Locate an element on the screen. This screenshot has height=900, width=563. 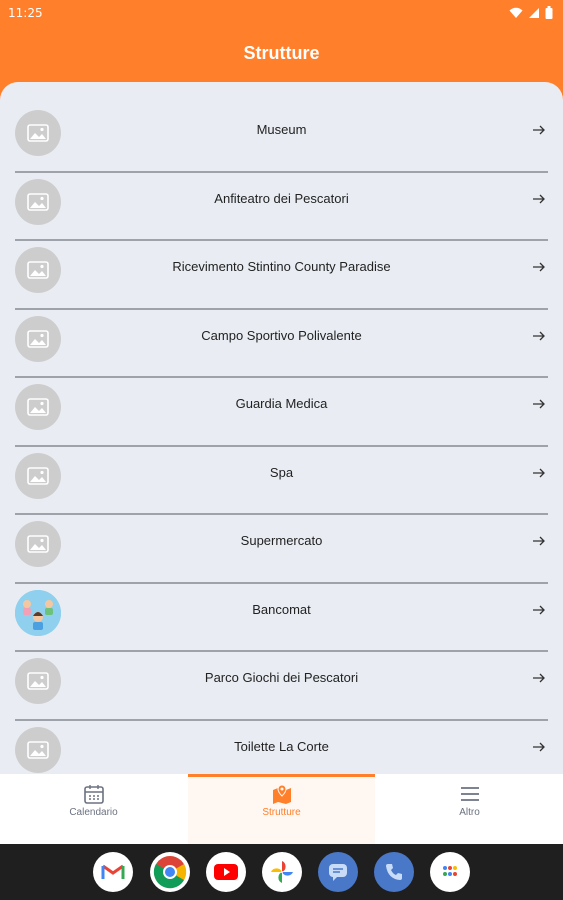
list-item: Toilette La Corte is located at coordinates (281, 748).